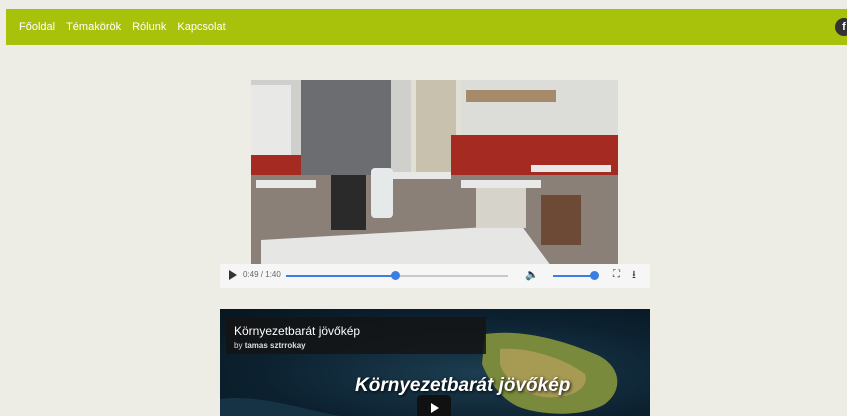  Describe the element at coordinates (297, 331) in the screenshot. I see `embed-title: Környezetbarát jövőkép` at that location.